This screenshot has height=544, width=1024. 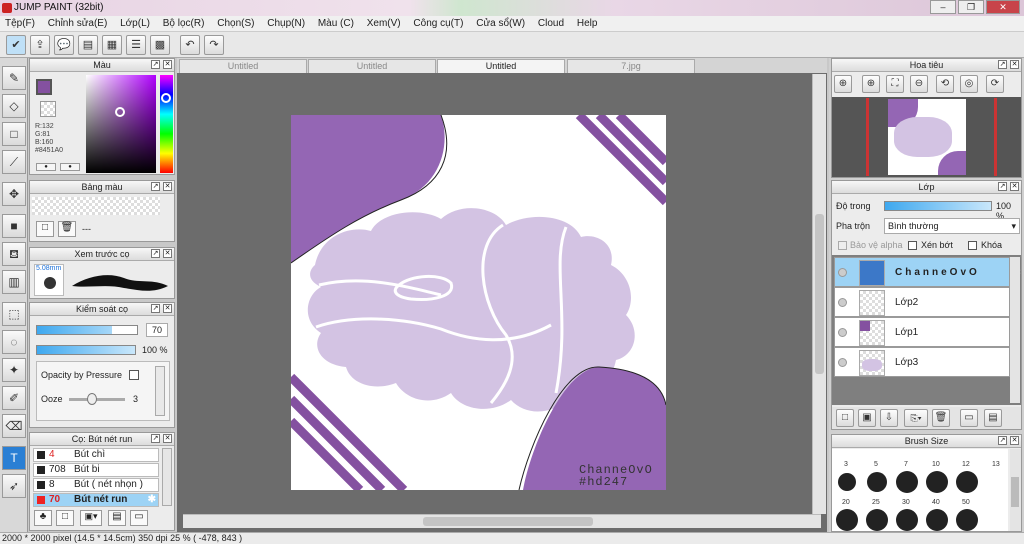 I want to click on horizontal-scrollbar, so click(x=502, y=521).